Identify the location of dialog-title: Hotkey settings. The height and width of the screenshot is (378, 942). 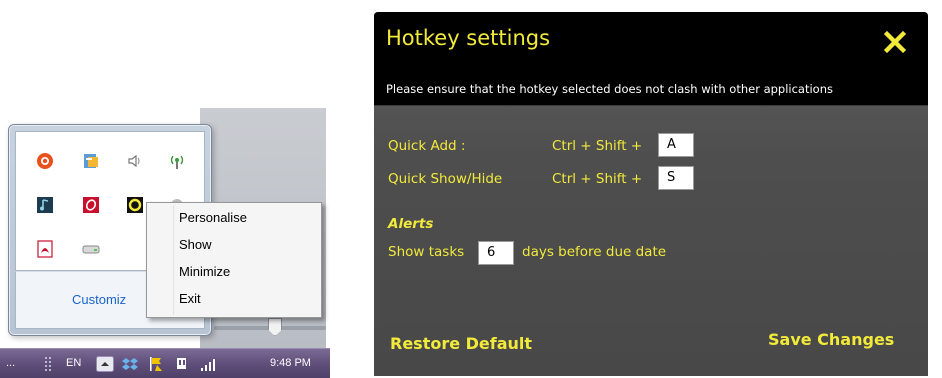
(468, 38).